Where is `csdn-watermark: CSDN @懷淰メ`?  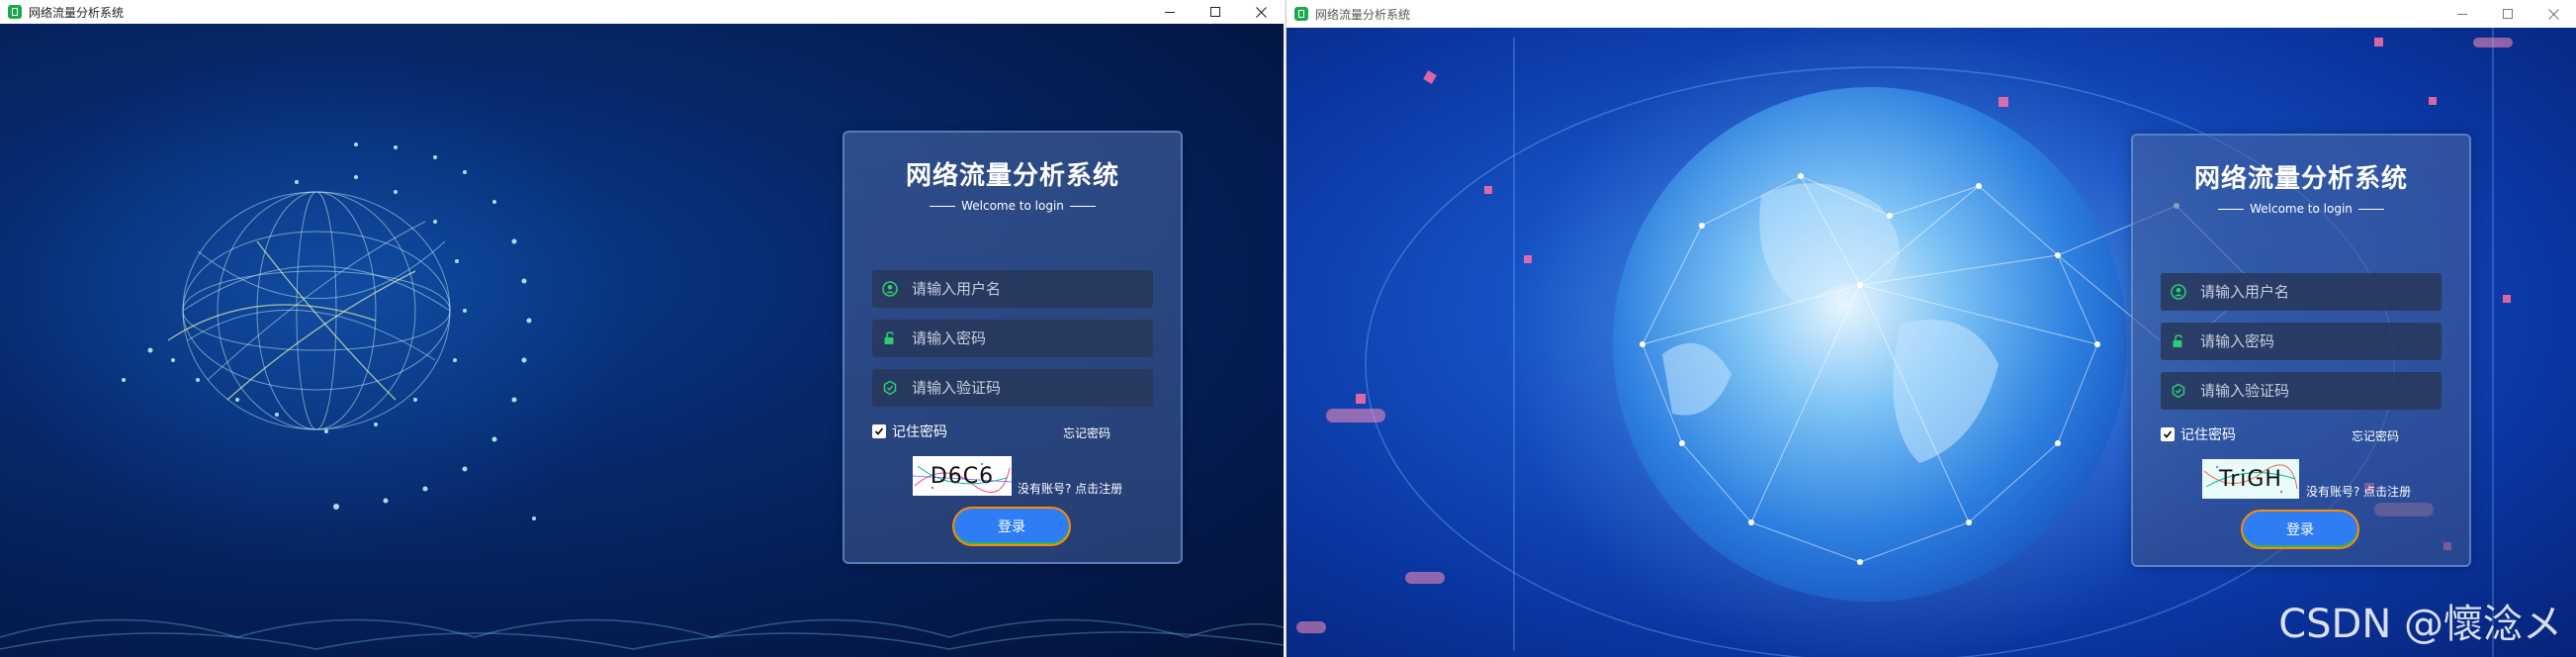
csdn-watermark: CSDN @懷淰メ is located at coordinates (2420, 624).